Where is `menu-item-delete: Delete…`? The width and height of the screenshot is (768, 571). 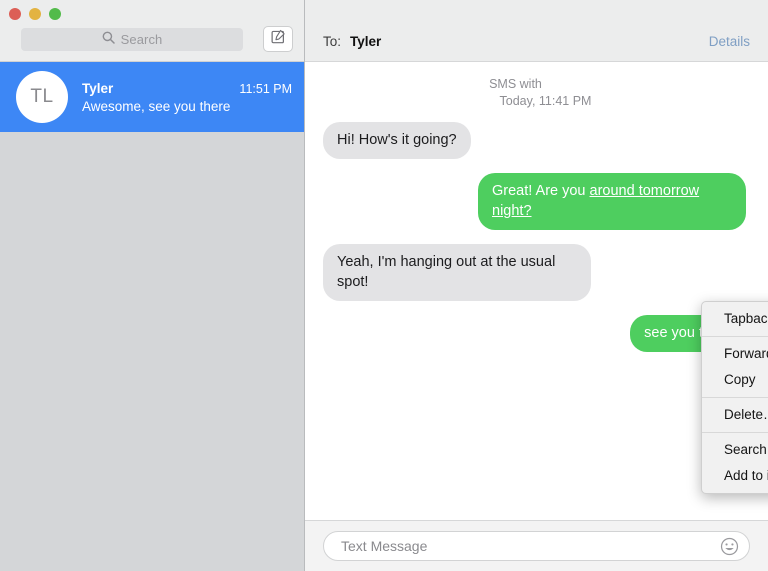 menu-item-delete: Delete… is located at coordinates (735, 415).